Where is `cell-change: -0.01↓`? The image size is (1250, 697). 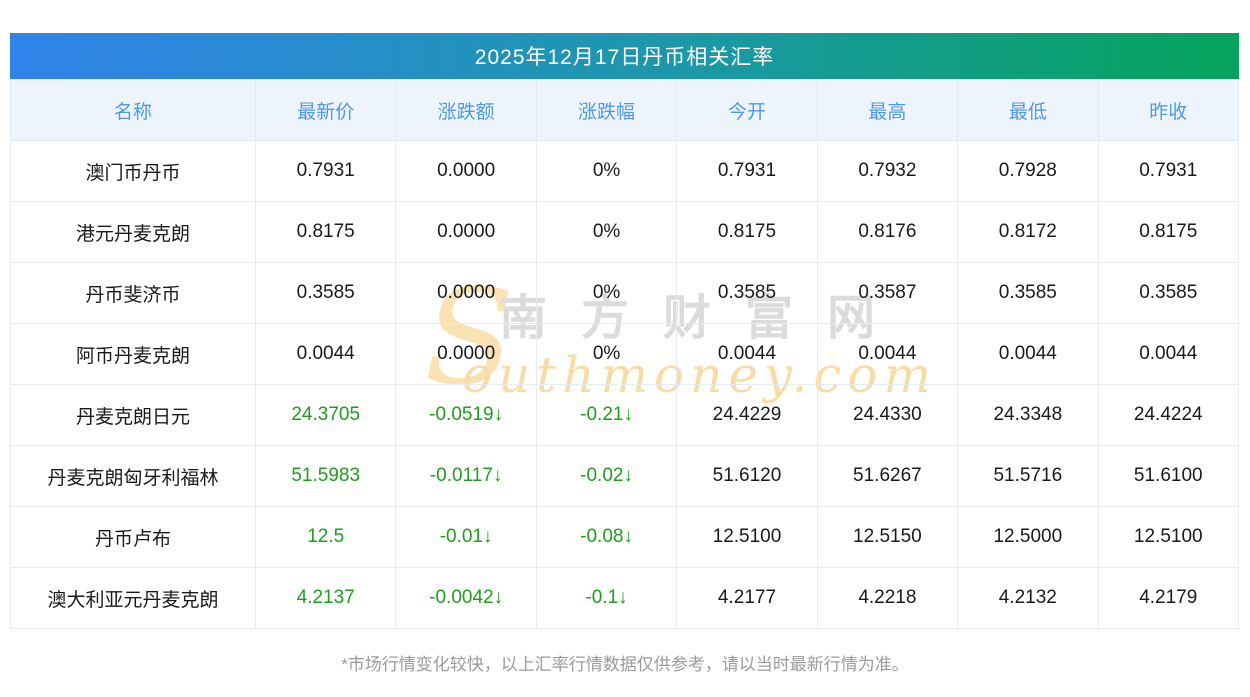
cell-change: -0.01↓ is located at coordinates (466, 537).